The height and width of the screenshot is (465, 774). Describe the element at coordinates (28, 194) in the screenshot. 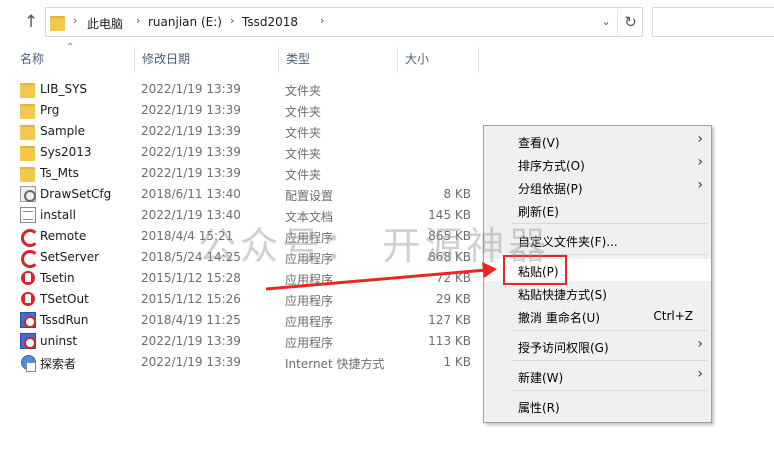

I see `config-file-icon` at that location.